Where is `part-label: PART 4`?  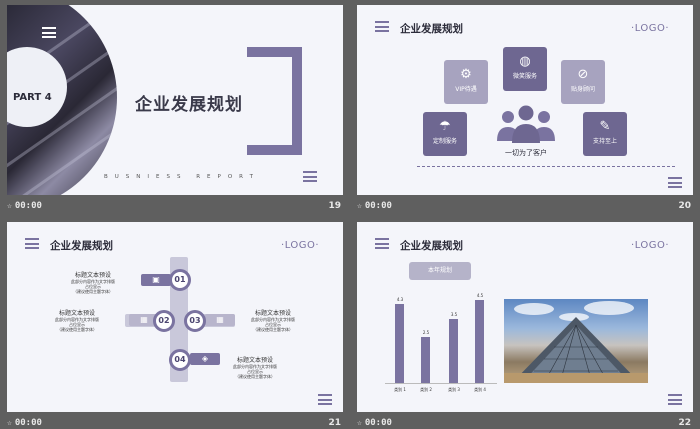 part-label: PART 4 is located at coordinates (32, 97).